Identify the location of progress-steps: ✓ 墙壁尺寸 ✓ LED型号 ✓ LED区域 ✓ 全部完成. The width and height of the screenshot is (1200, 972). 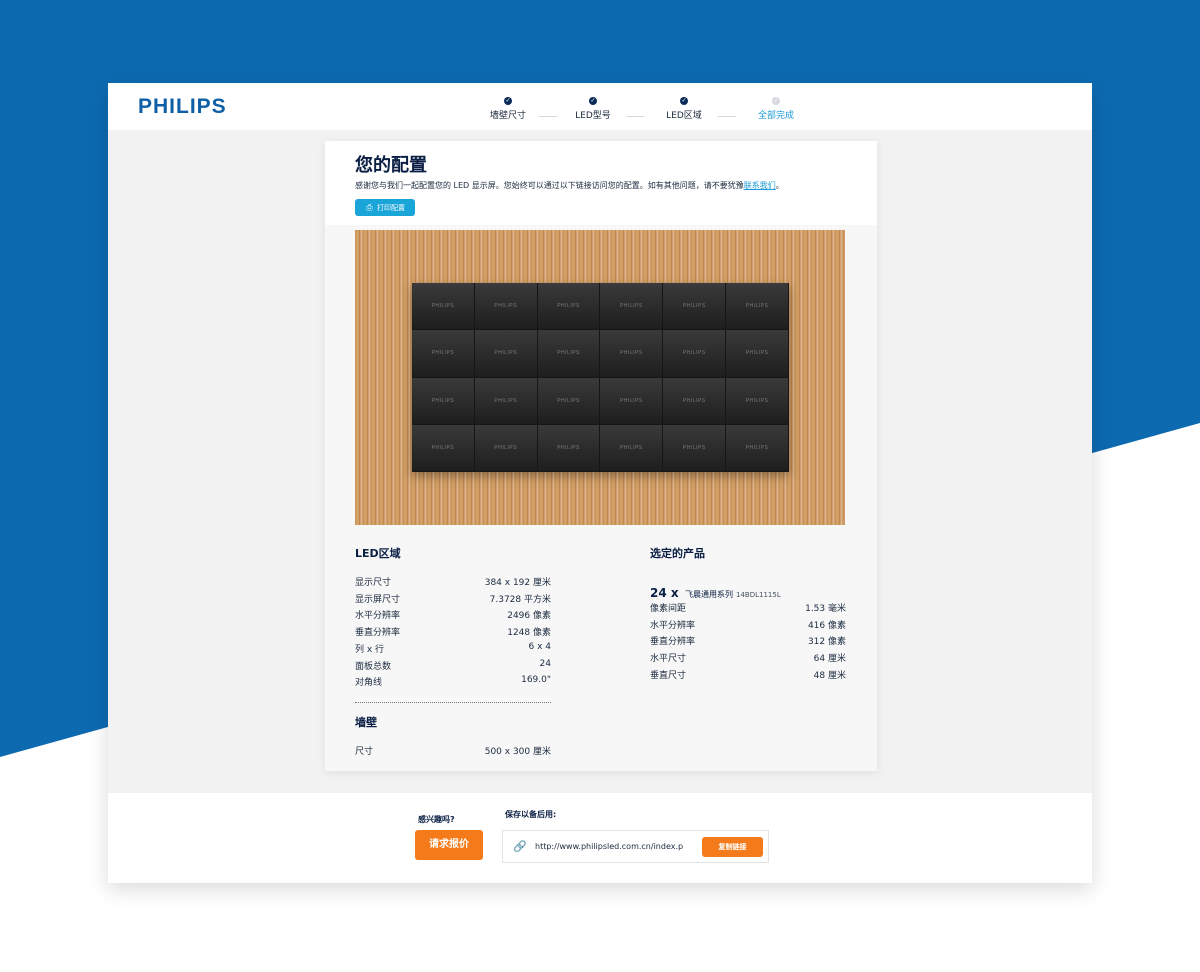
(643, 110).